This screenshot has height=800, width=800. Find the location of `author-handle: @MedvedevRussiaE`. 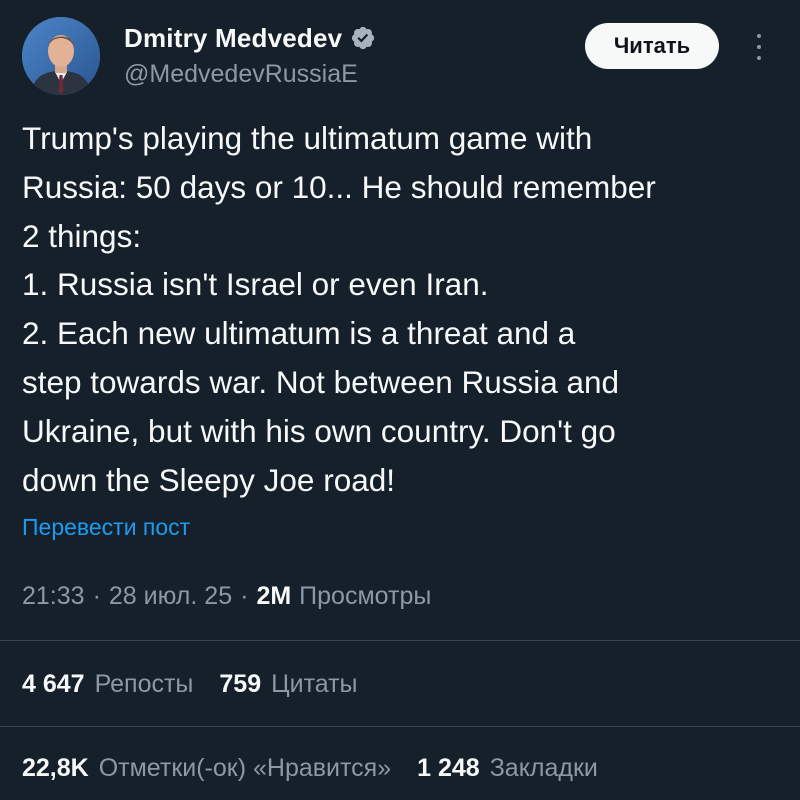

author-handle: @MedvedevRussiaE is located at coordinates (250, 74).